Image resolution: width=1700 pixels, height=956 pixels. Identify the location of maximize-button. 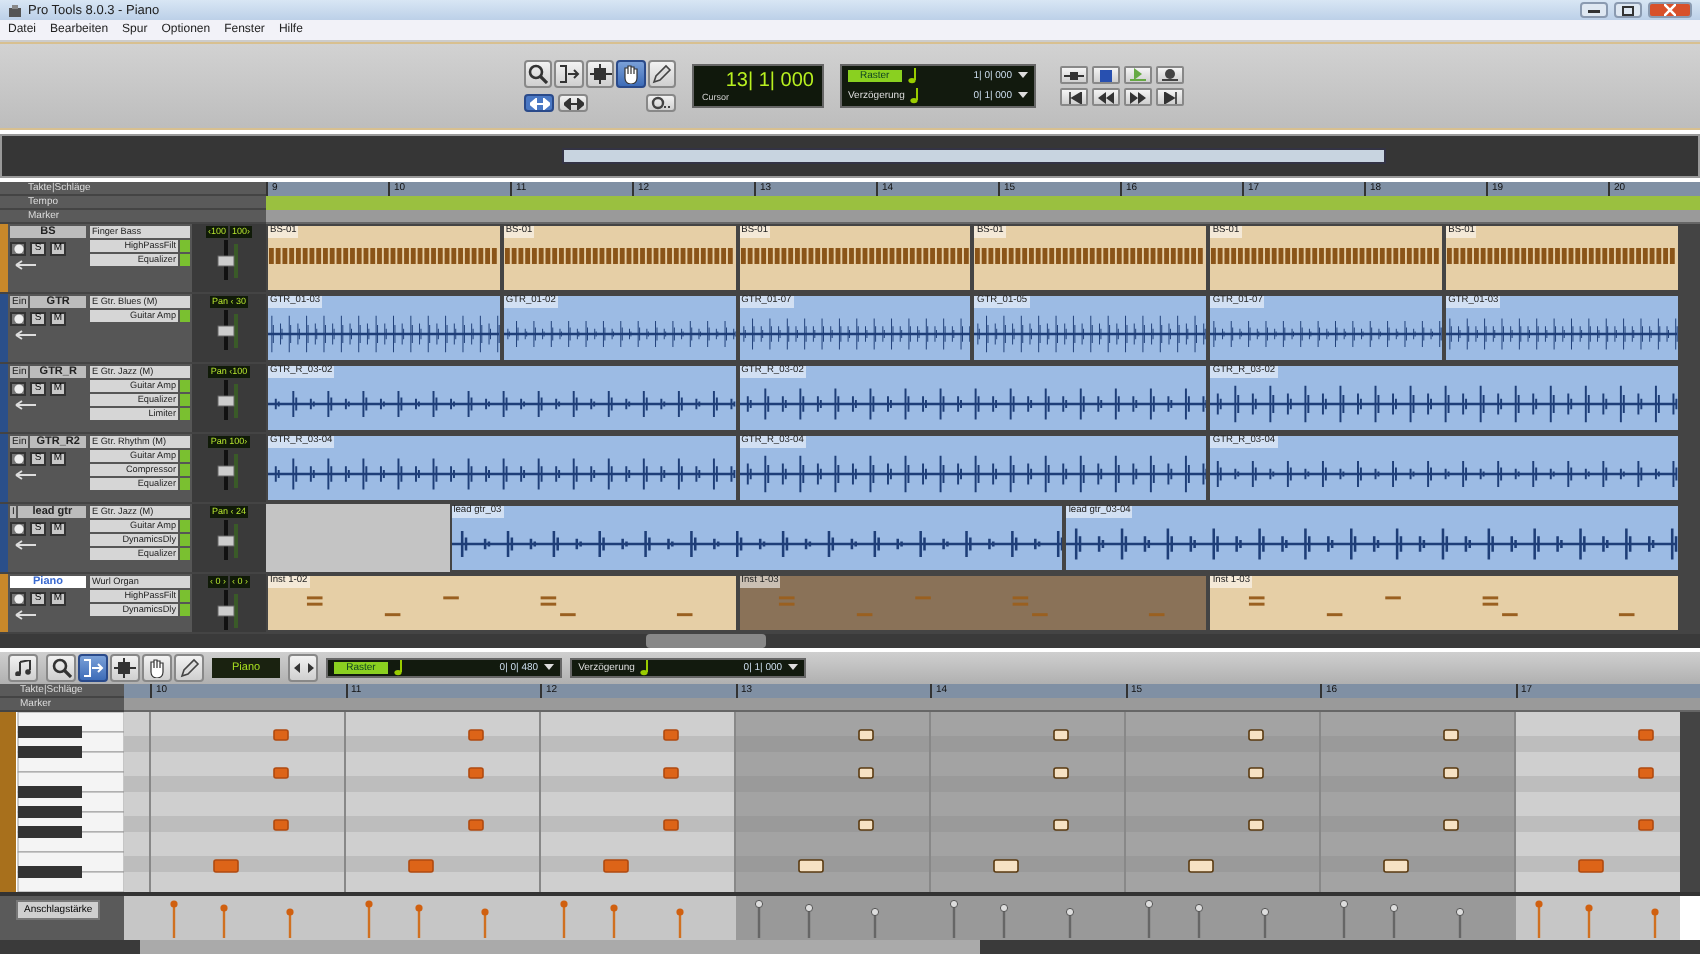
(1628, 10).